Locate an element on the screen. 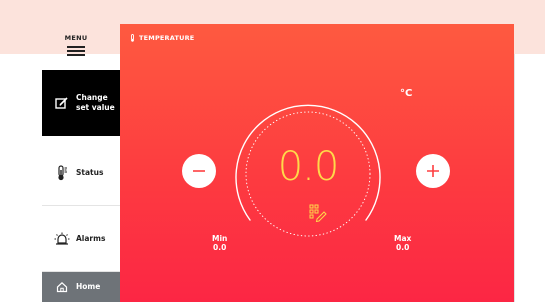  panel-title: TEMPERATURE is located at coordinates (162, 38).